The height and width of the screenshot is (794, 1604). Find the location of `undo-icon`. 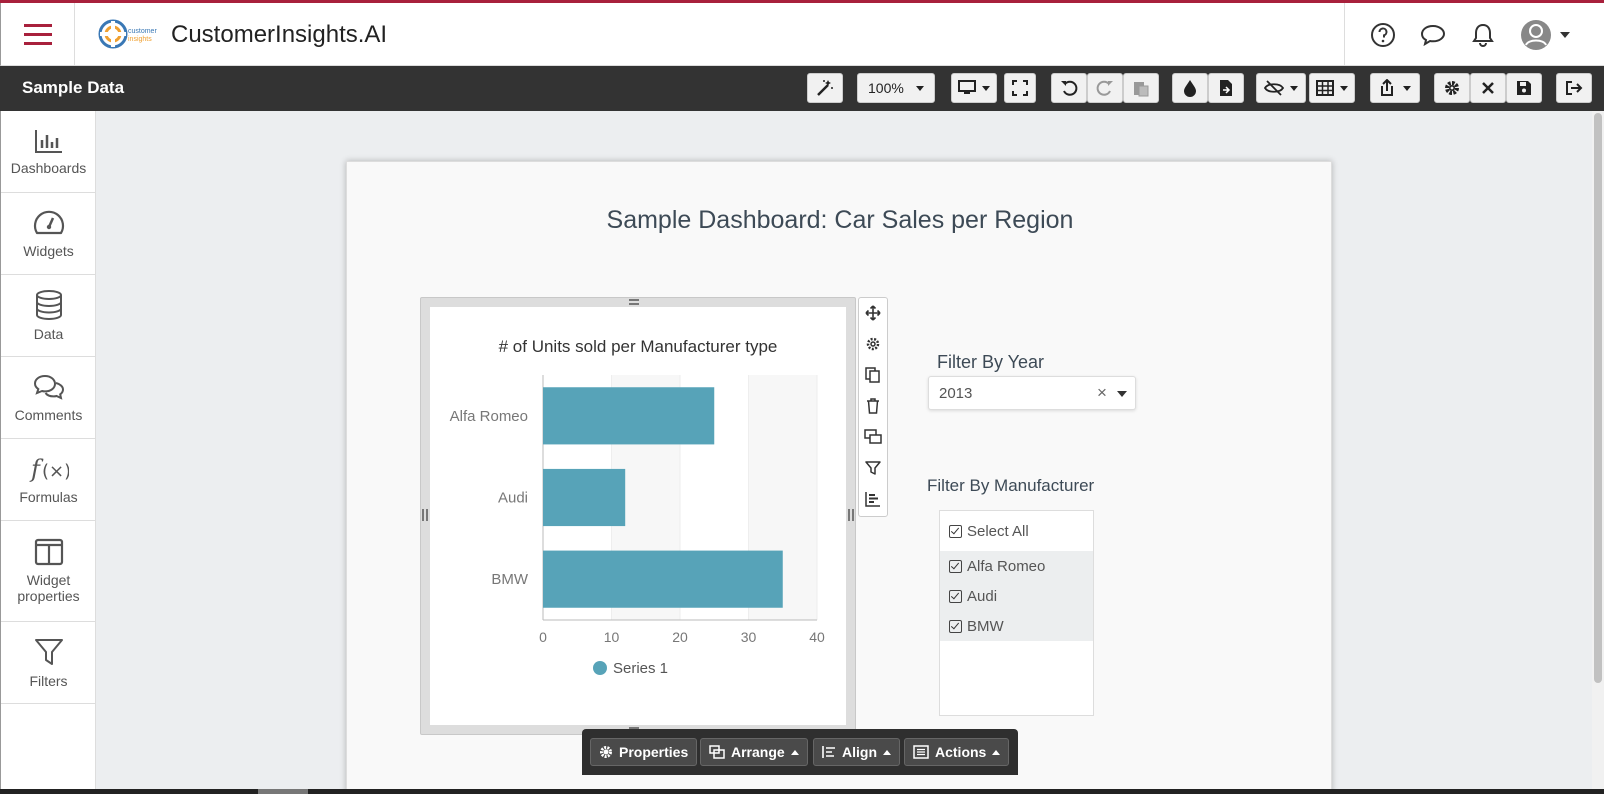

undo-icon is located at coordinates (1069, 88).